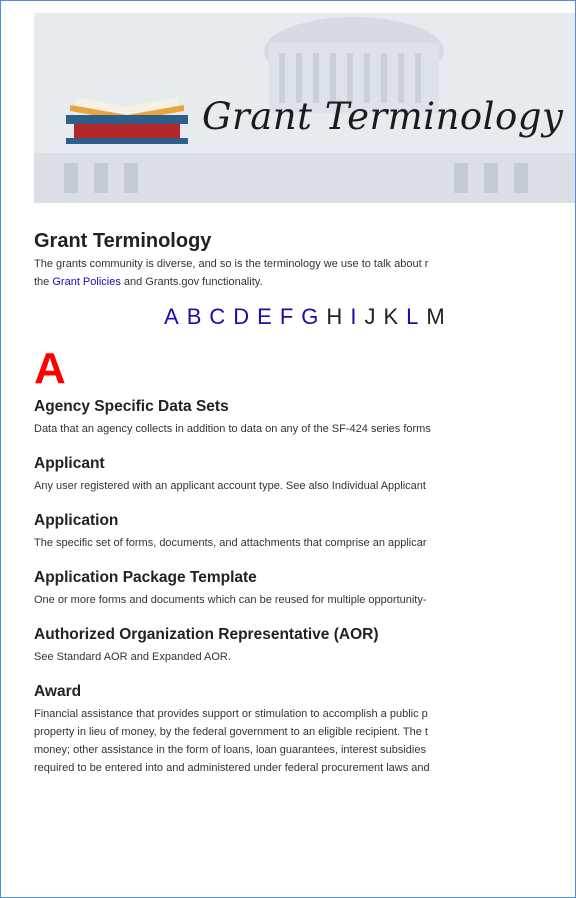 Image resolution: width=576 pixels, height=898 pixels. I want to click on section-letter-a: A, so click(50, 368).